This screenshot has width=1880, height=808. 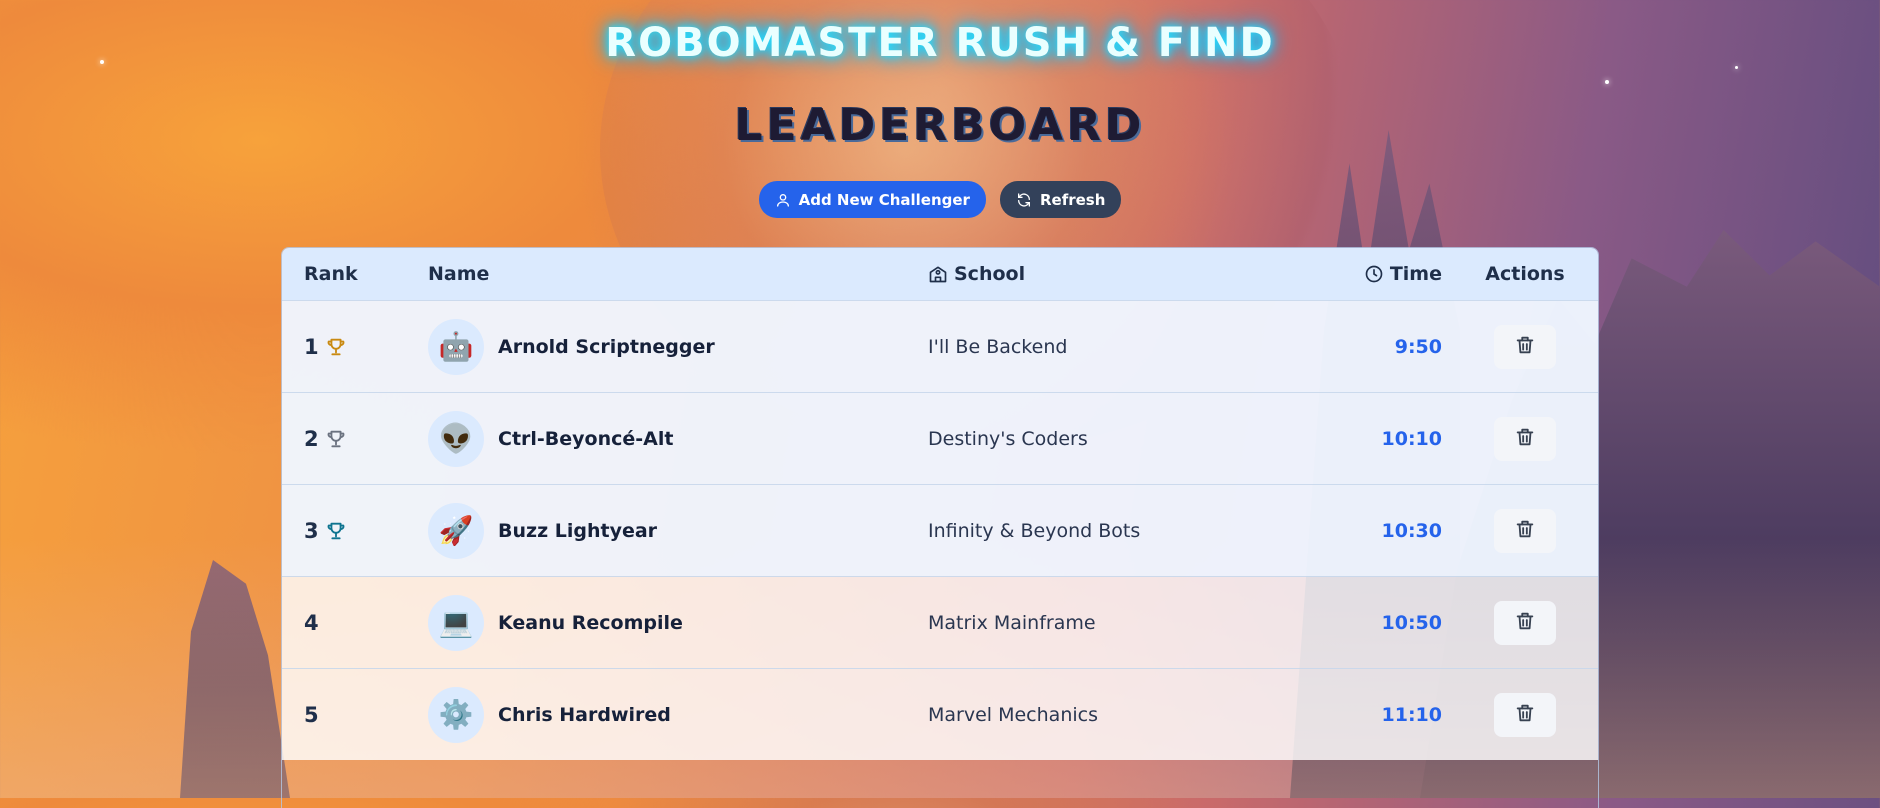 What do you see at coordinates (1008, 438) in the screenshot?
I see `school-name: Destiny's Coders` at bounding box center [1008, 438].